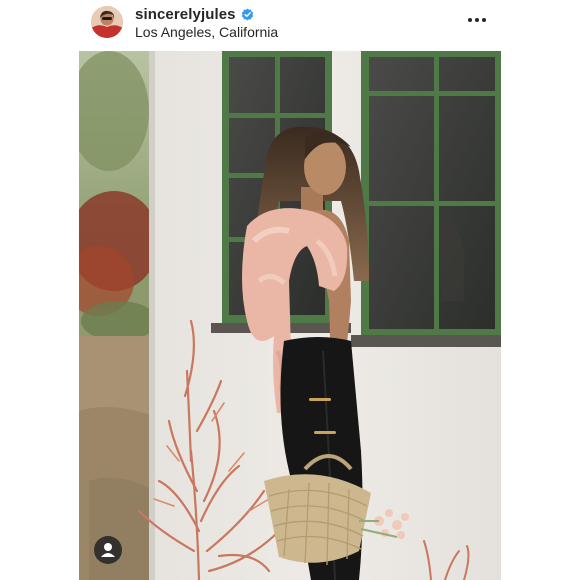  I want to click on verified-badge-icon, so click(247, 14).